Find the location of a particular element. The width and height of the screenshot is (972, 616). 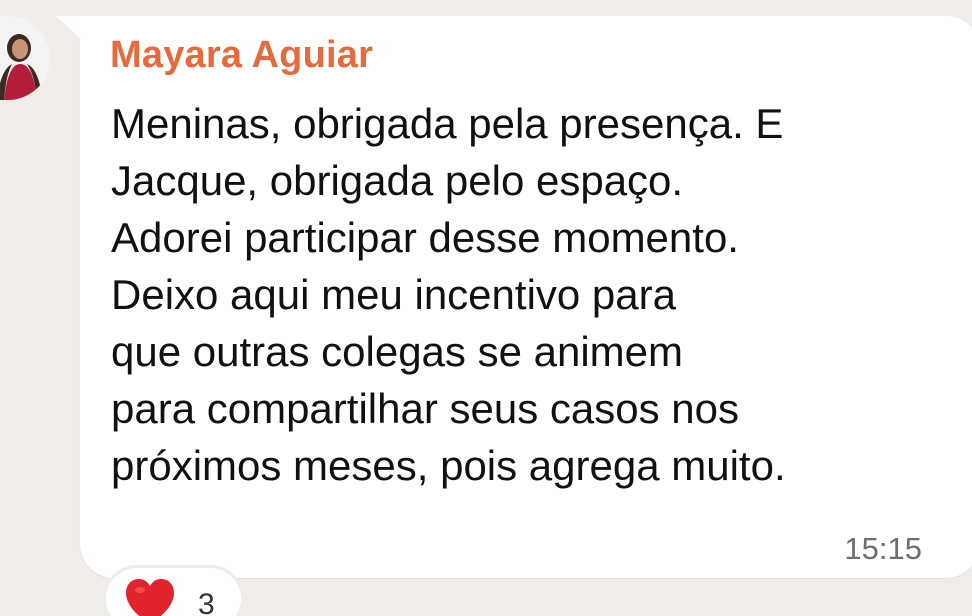

sender-avatar is located at coordinates (25, 58).